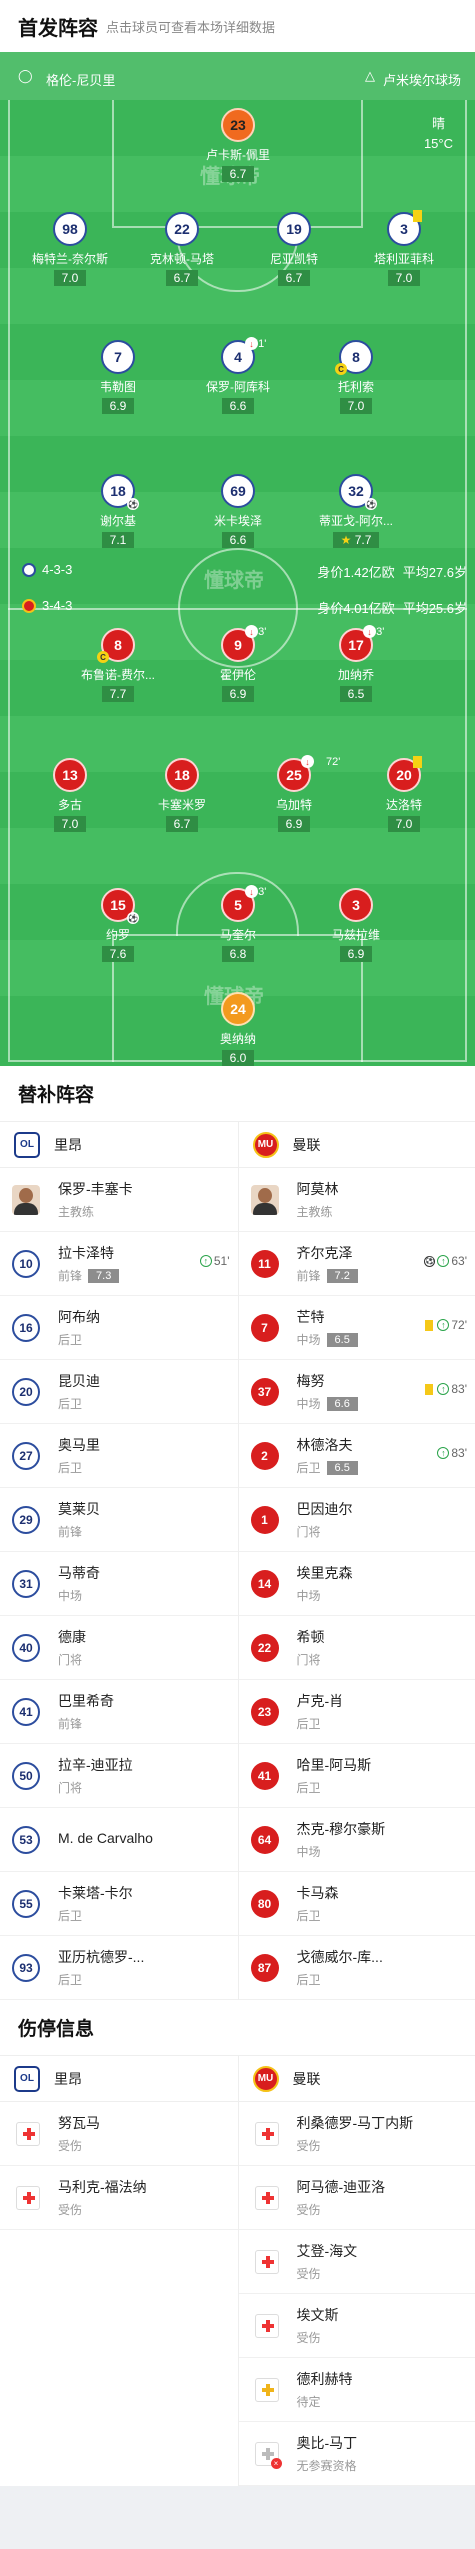 This screenshot has width=475, height=2549. What do you see at coordinates (118, 665) in the screenshot?
I see `player-mu: 8C 布鲁诺-费尔... 7.7` at bounding box center [118, 665].